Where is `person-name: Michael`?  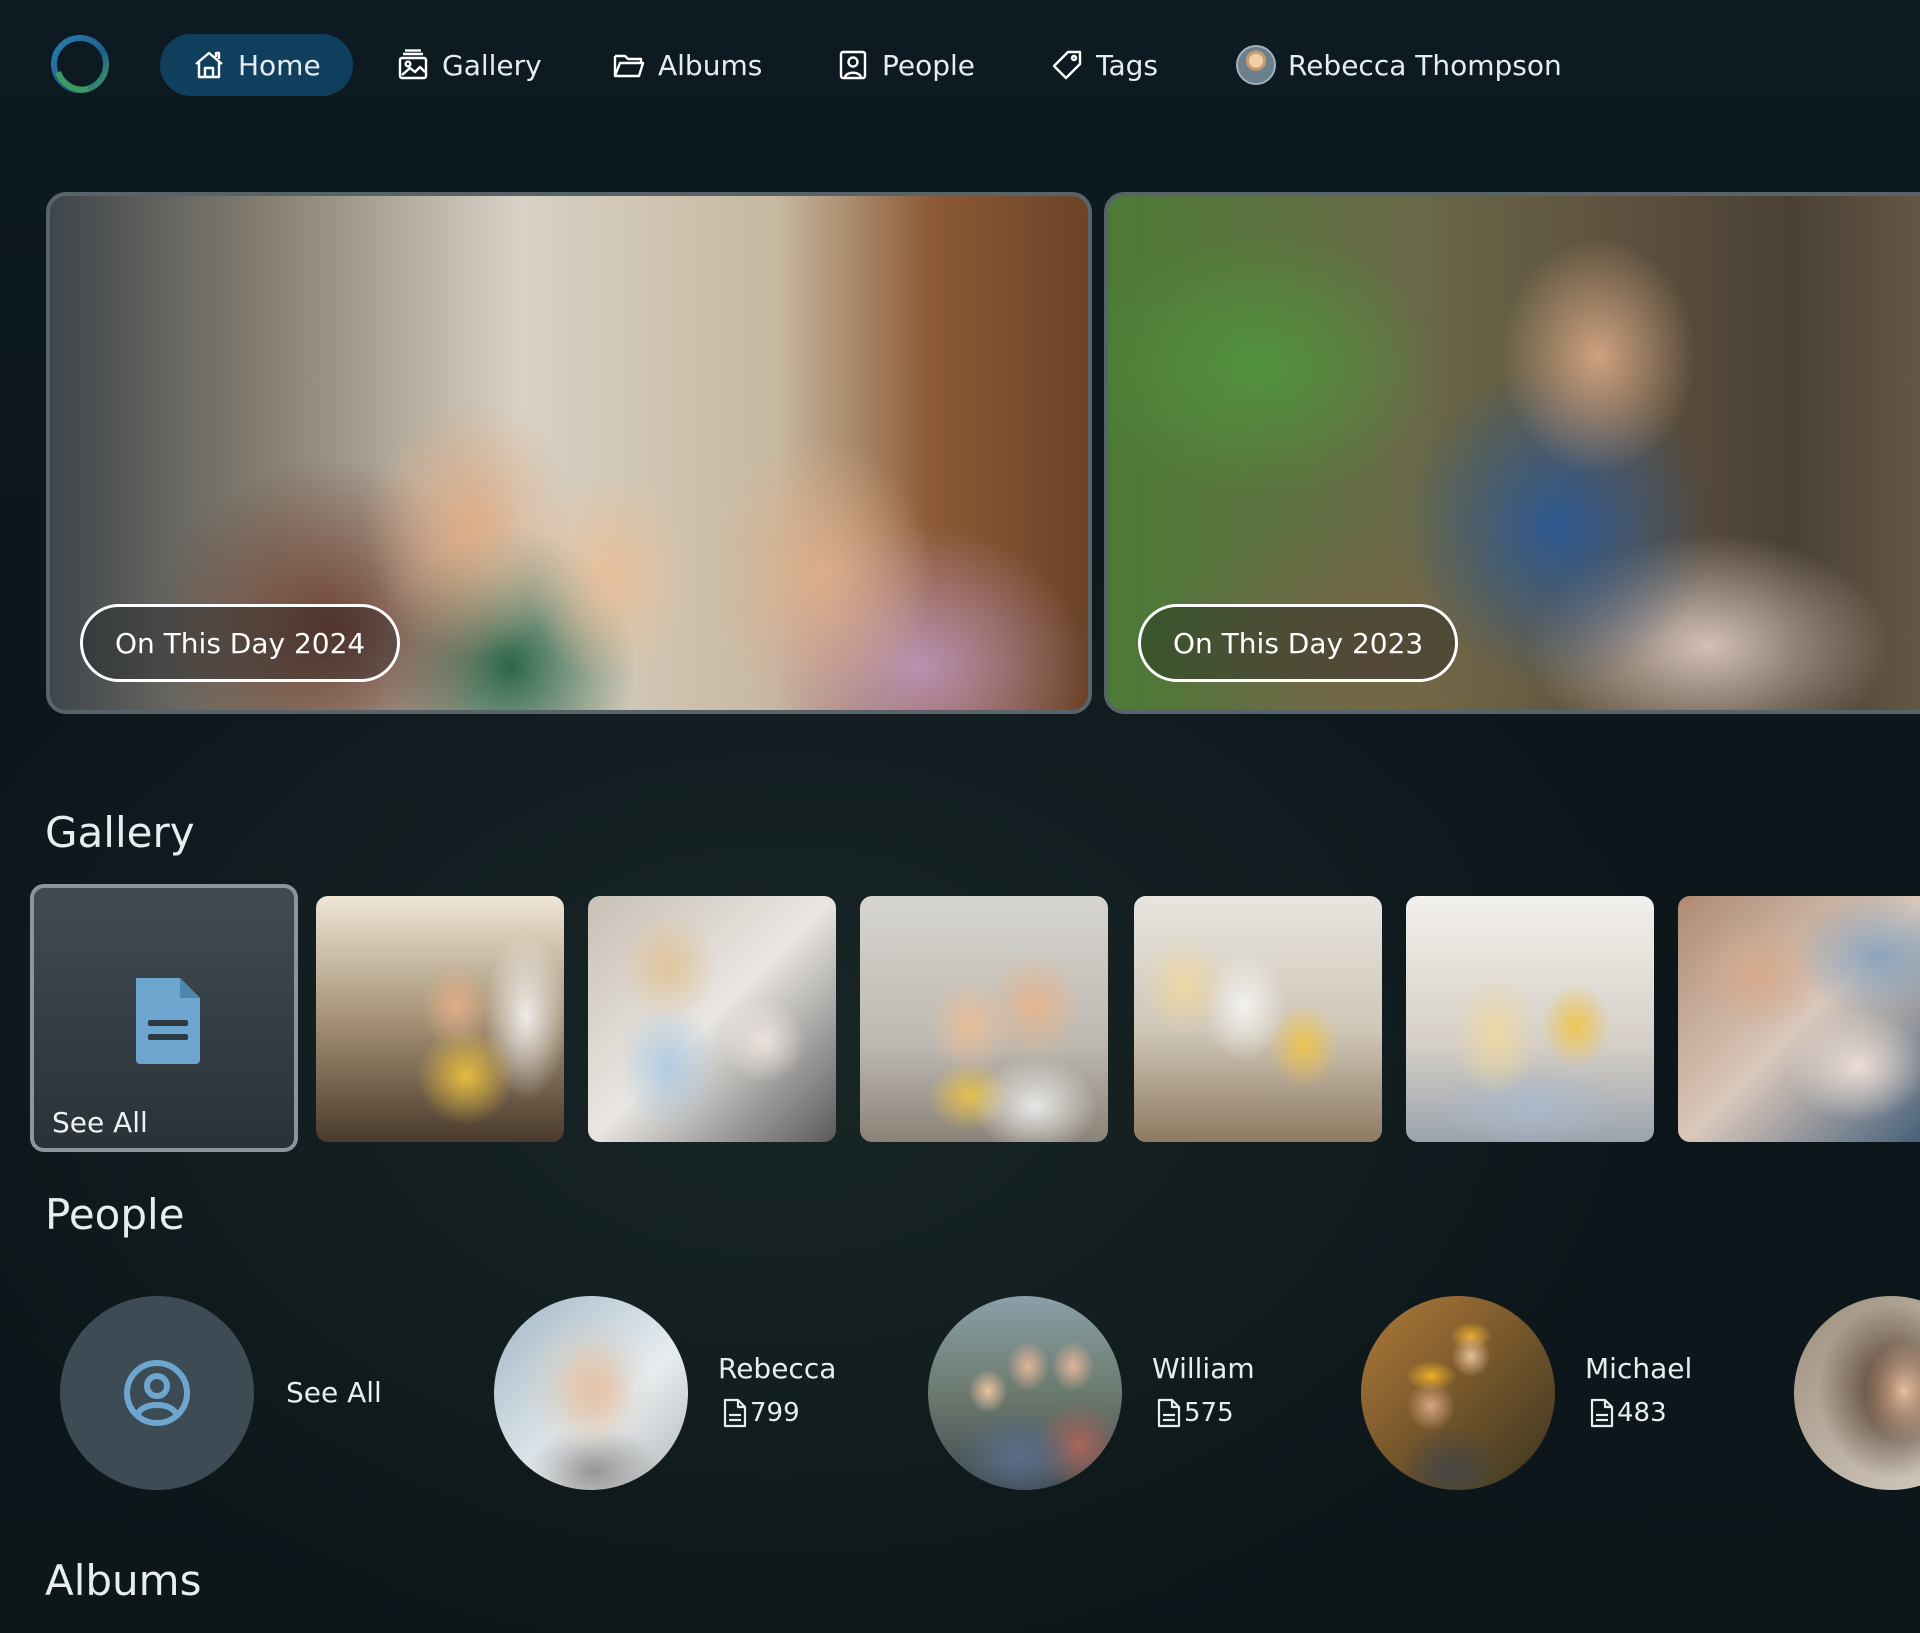 person-name: Michael is located at coordinates (1639, 1368).